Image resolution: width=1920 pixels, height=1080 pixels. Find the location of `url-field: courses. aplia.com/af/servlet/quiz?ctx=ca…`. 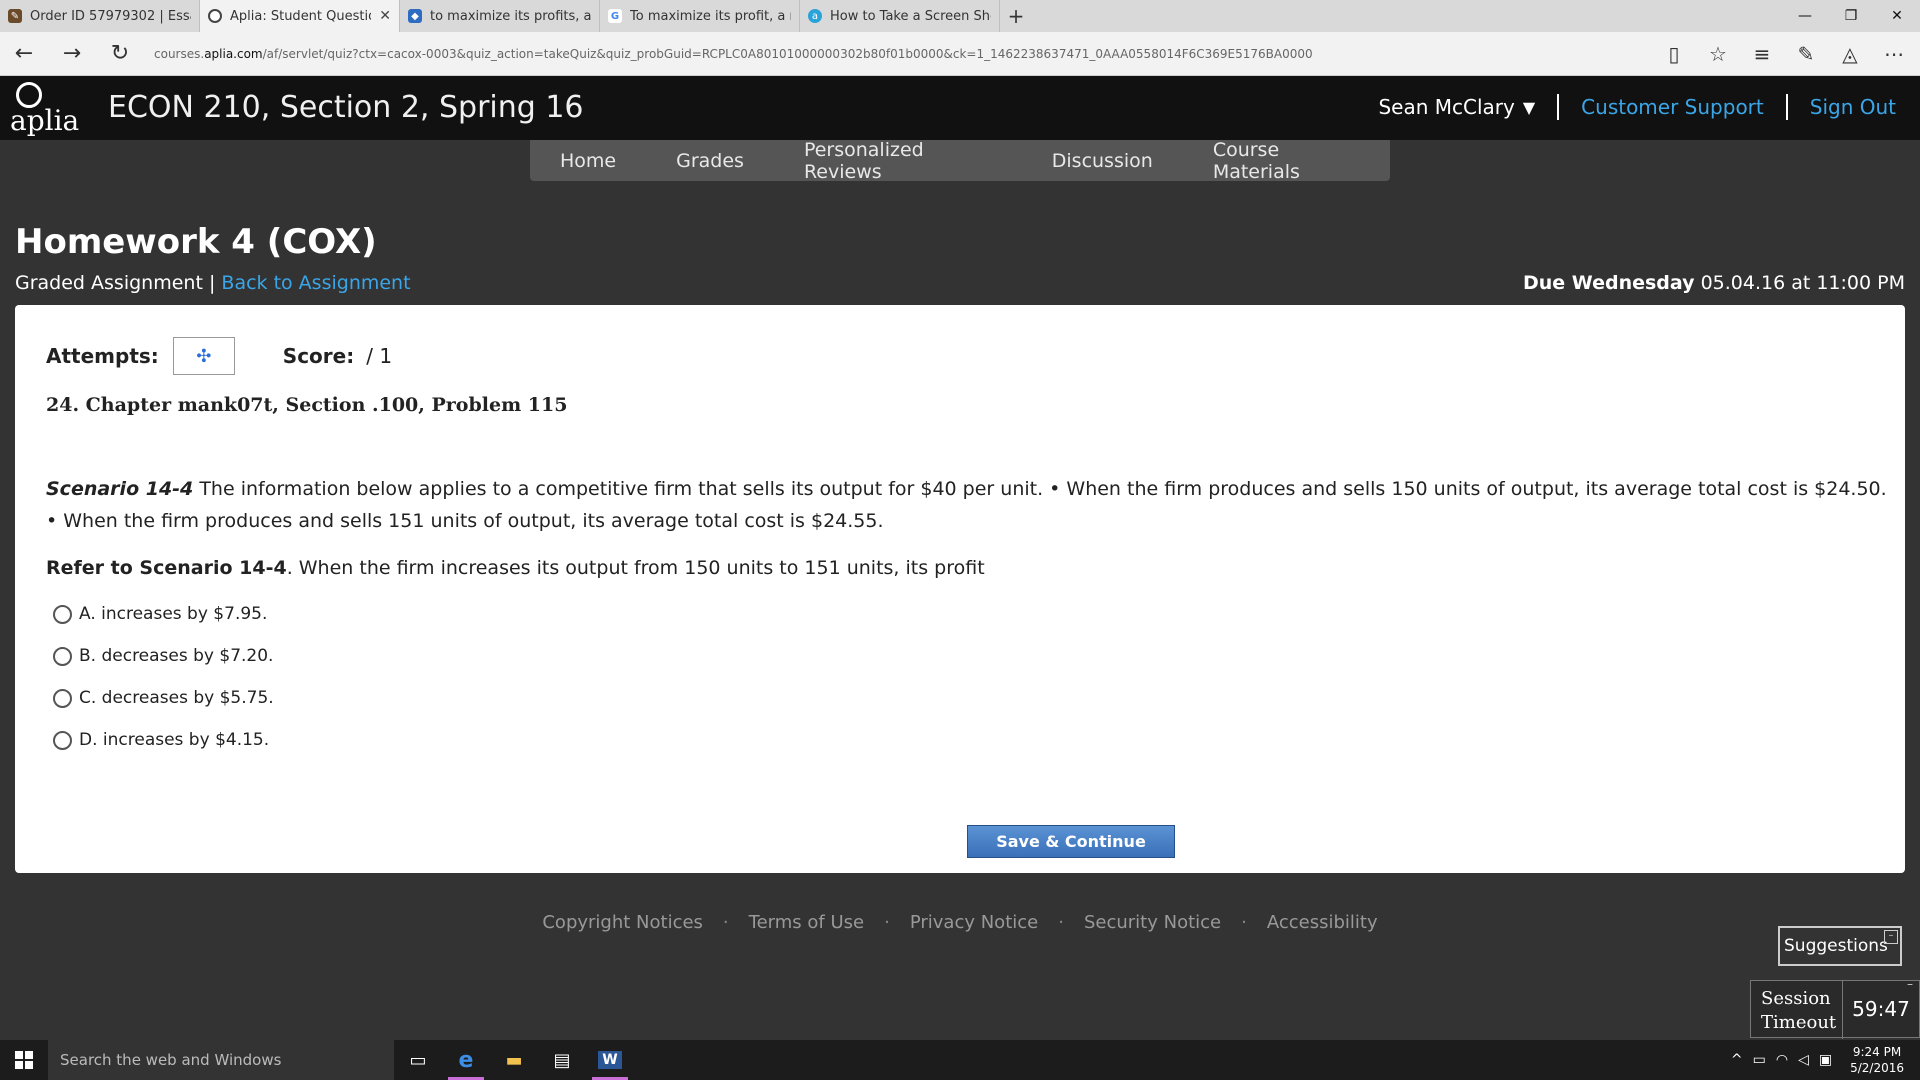

url-field: courses. aplia.com/af/servlet/quiz?ctx=ca… is located at coordinates (898, 54).